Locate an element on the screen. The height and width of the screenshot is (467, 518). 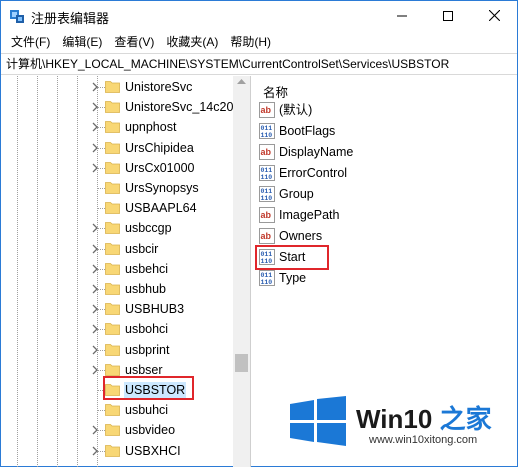
value-row: 011 110 Type is located at coordinates (384, 278).